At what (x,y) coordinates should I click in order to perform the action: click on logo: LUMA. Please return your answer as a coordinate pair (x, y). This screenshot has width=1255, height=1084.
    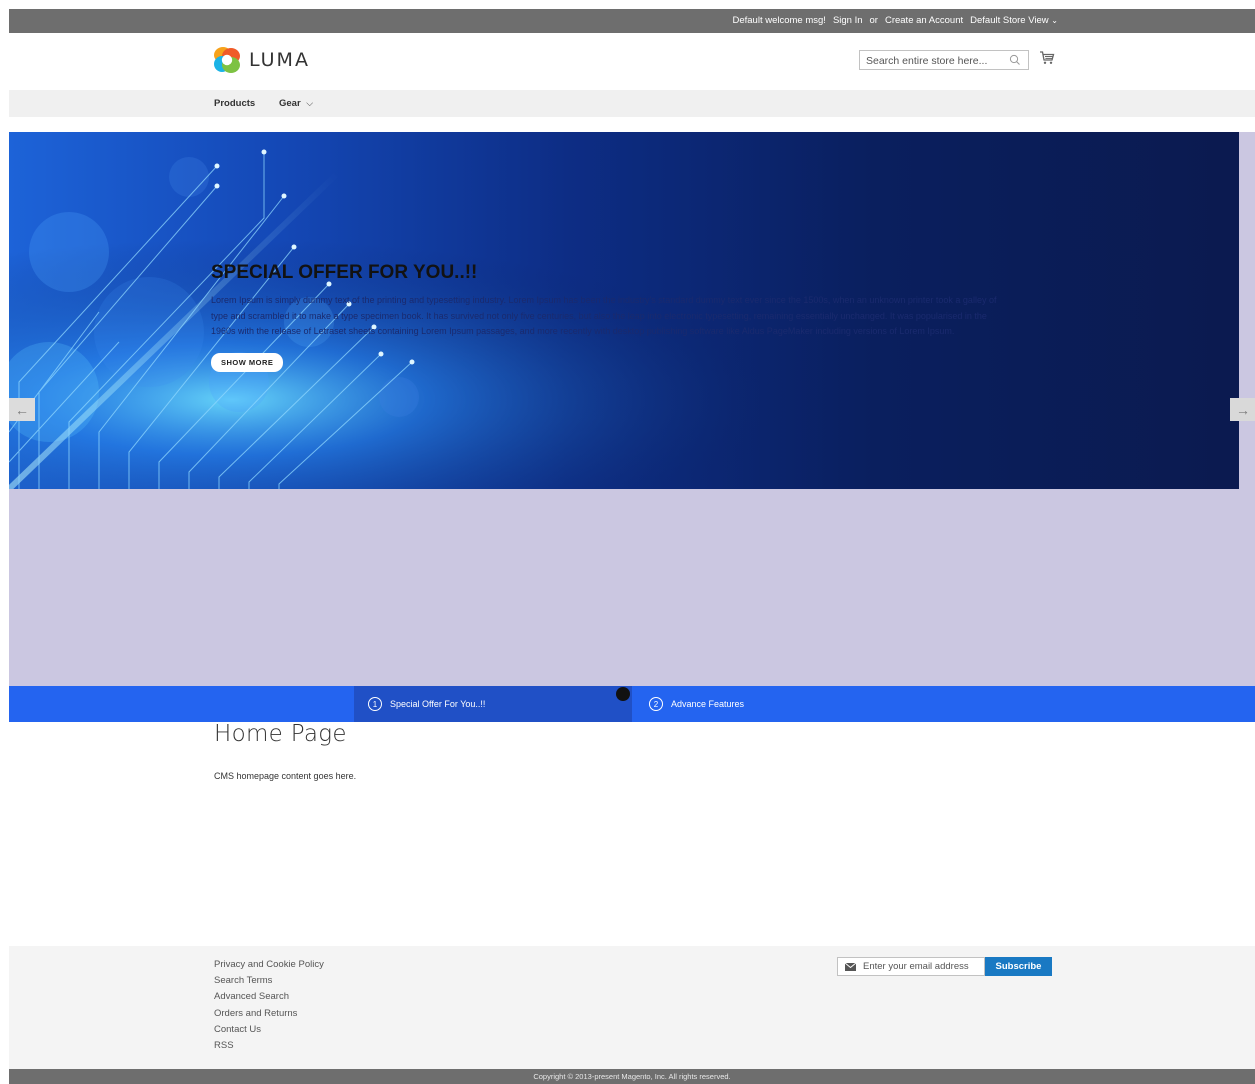
    Looking at the image, I should click on (261, 60).